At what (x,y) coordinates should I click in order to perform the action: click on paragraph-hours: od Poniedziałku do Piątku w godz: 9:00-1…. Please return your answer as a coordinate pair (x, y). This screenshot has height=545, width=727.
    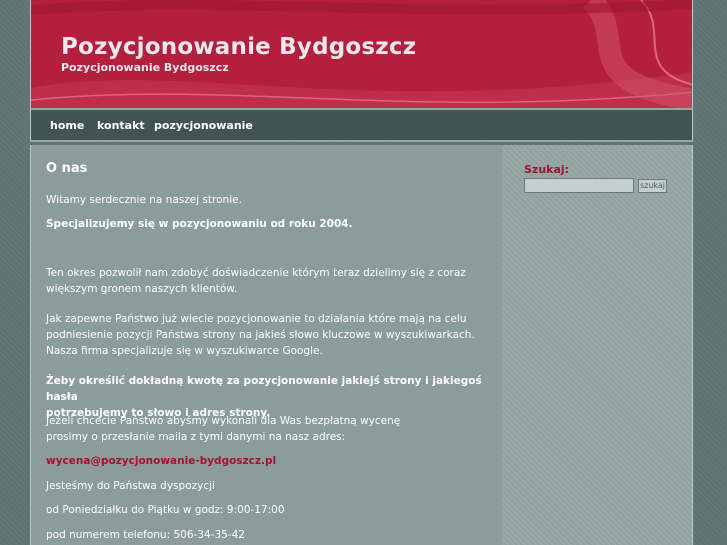
    Looking at the image, I should click on (165, 510).